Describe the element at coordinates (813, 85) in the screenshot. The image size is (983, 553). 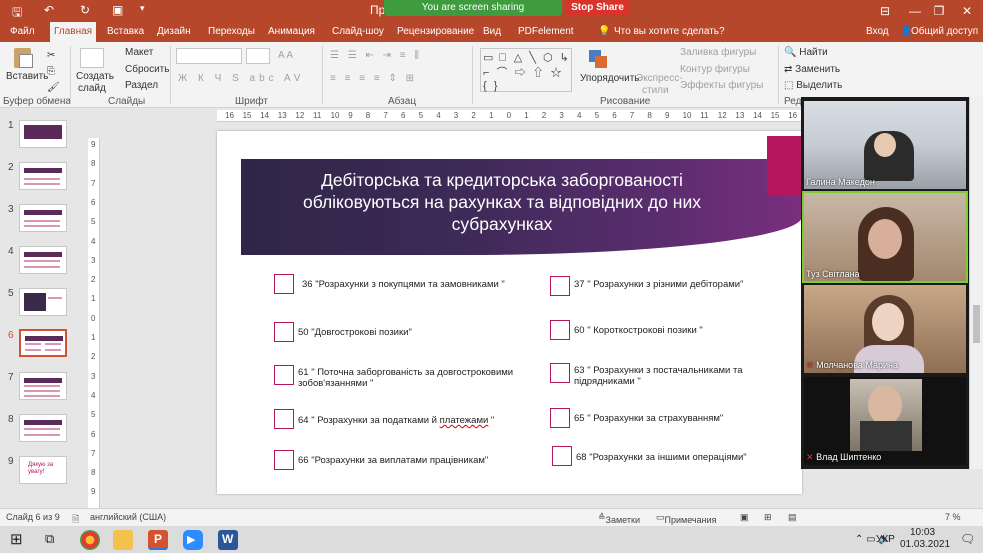
I see `select-button: ⬚ Выделить` at that location.